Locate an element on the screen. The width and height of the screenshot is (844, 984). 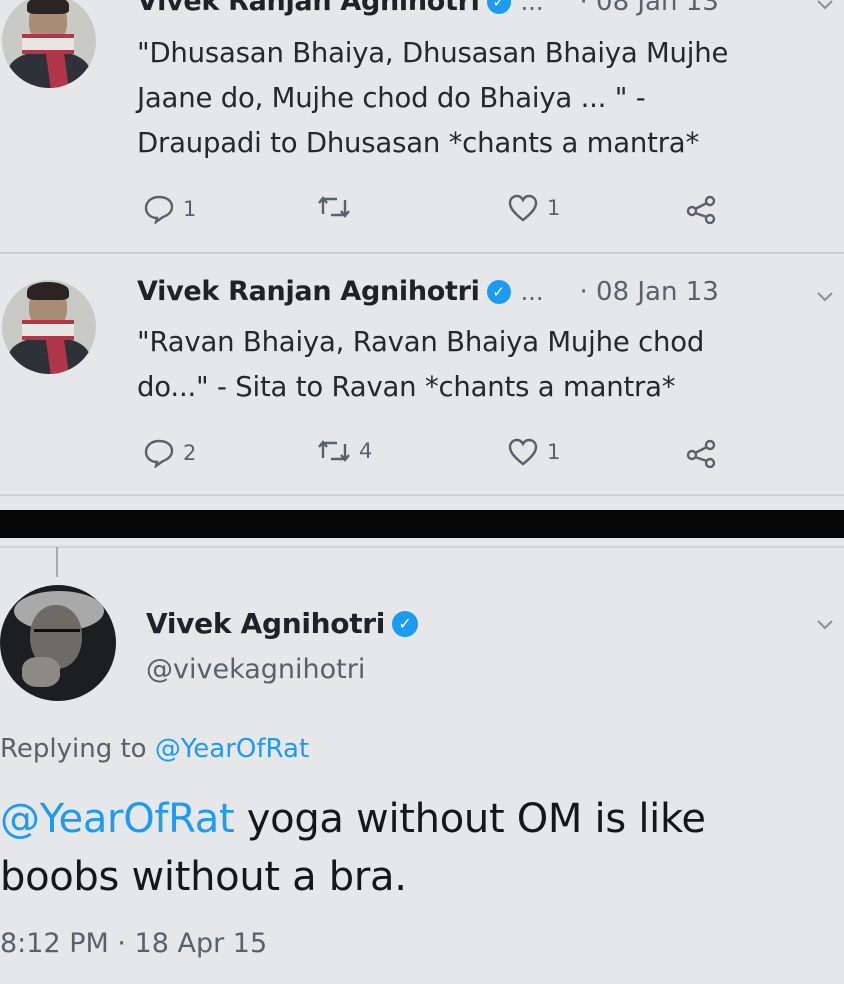
tweet-actions: 1 1 is located at coordinates (443, 210).